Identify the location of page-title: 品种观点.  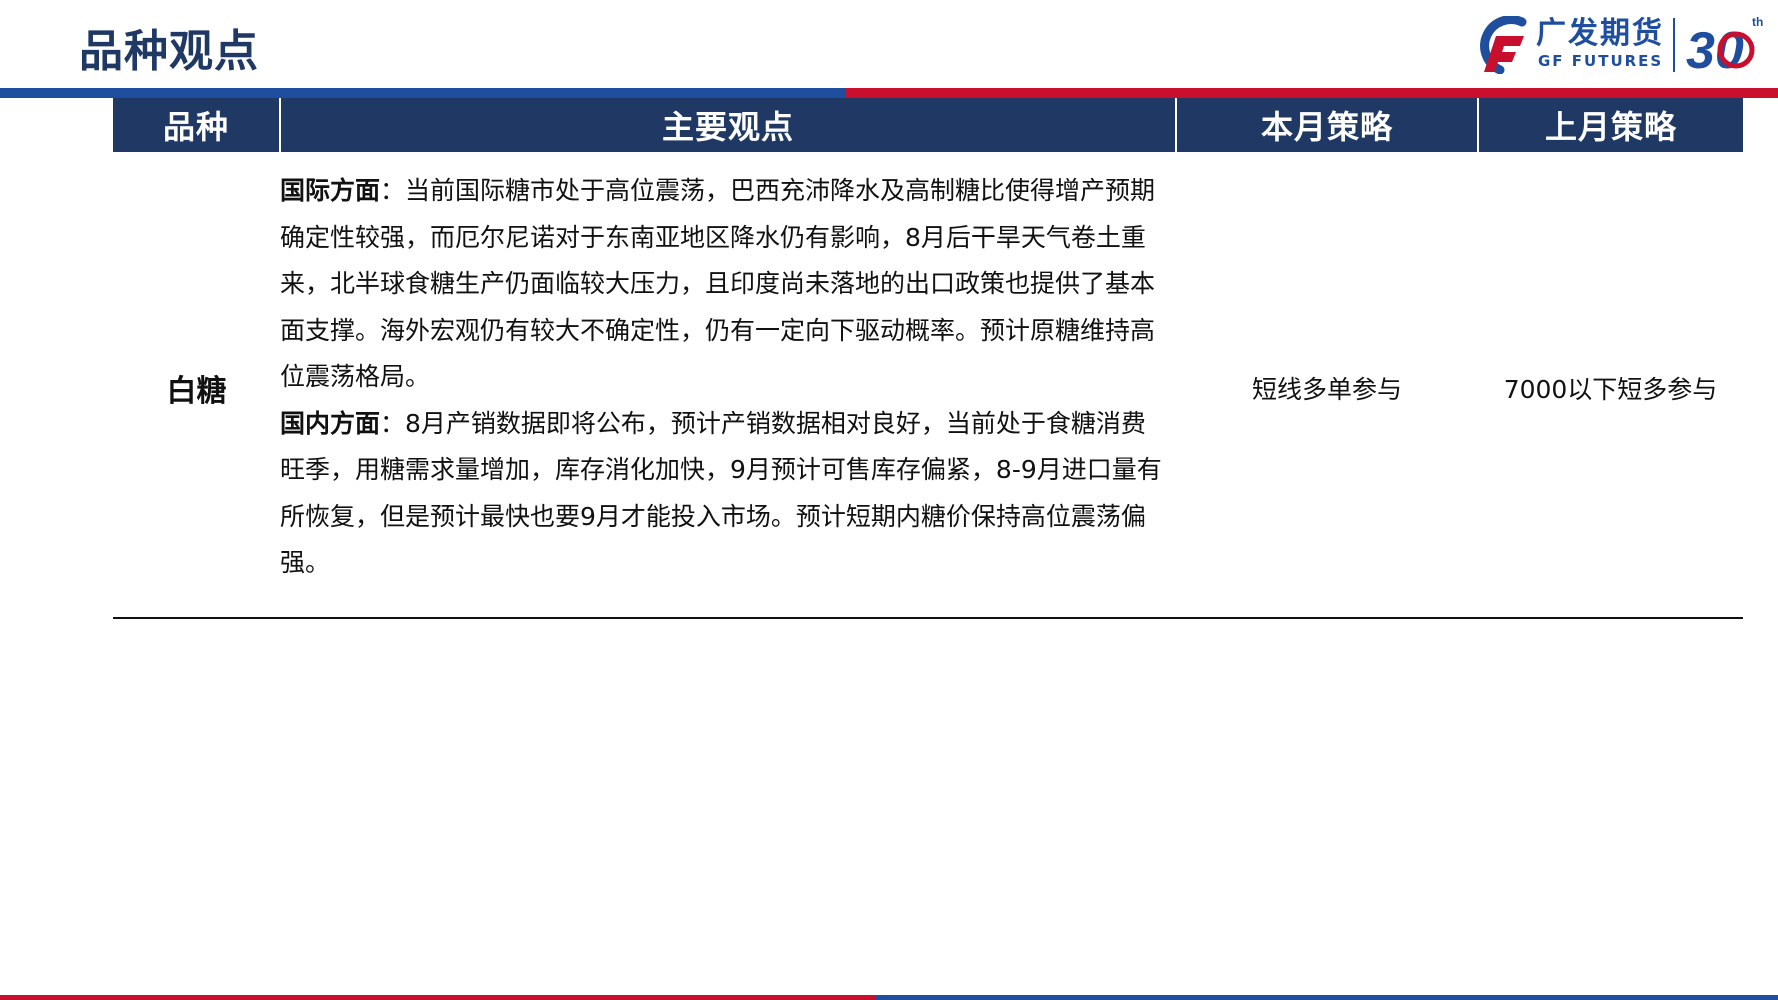
(169, 51).